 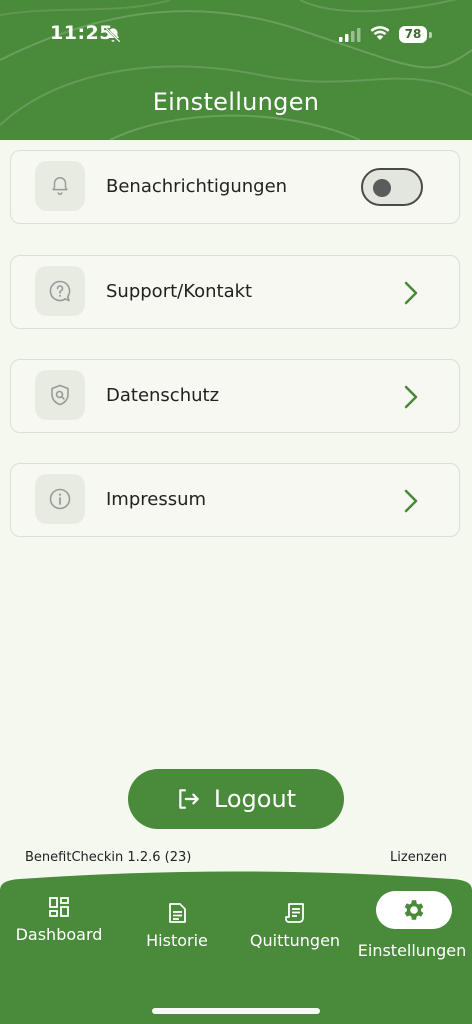 What do you see at coordinates (236, 35) in the screenshot?
I see `status-bar: 11:25 78` at bounding box center [236, 35].